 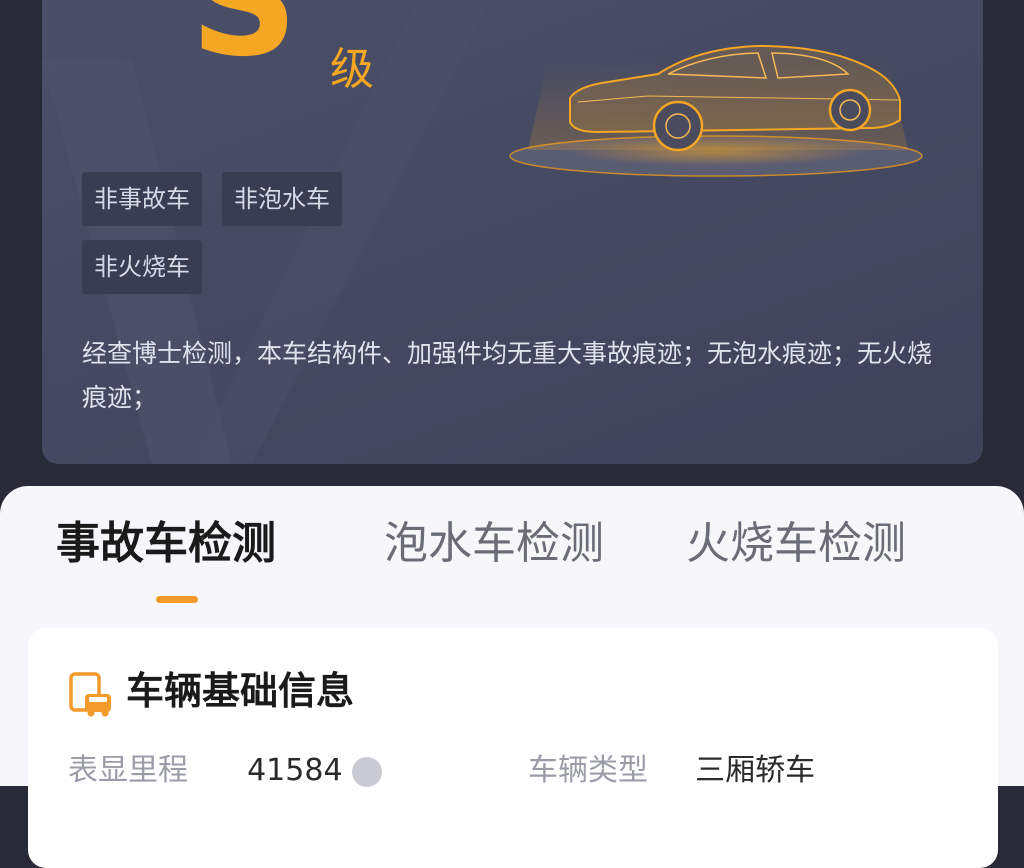 I want to click on mileage-label: 表显里程, so click(x=128, y=770).